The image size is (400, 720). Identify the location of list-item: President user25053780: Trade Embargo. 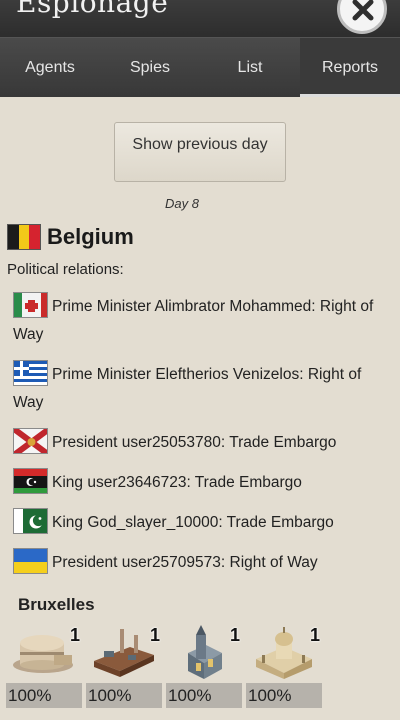
(203, 442).